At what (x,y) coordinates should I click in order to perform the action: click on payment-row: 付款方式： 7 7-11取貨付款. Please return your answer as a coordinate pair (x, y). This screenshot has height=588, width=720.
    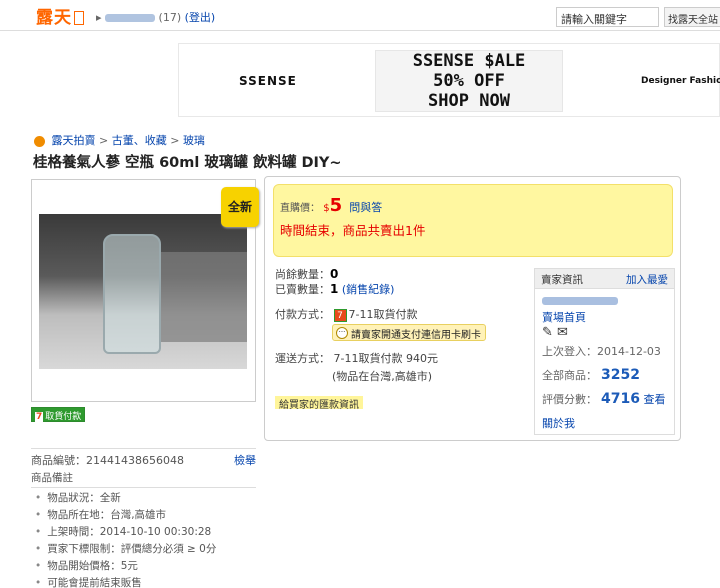
    Looking at the image, I should click on (346, 314).